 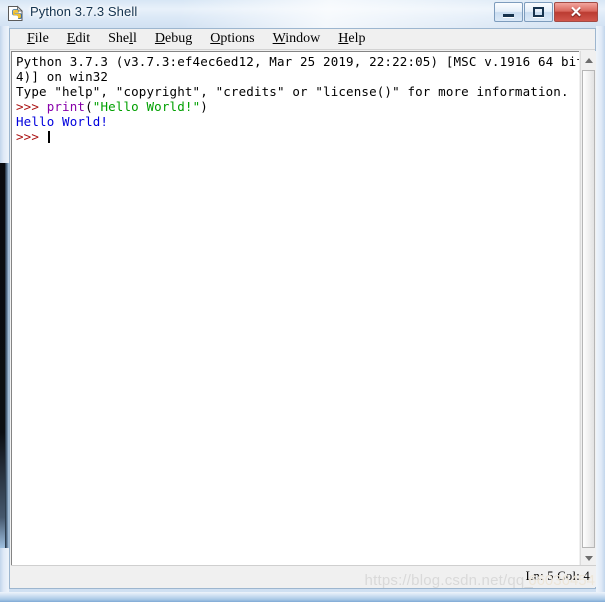 I want to click on text-caret, so click(x=48, y=137).